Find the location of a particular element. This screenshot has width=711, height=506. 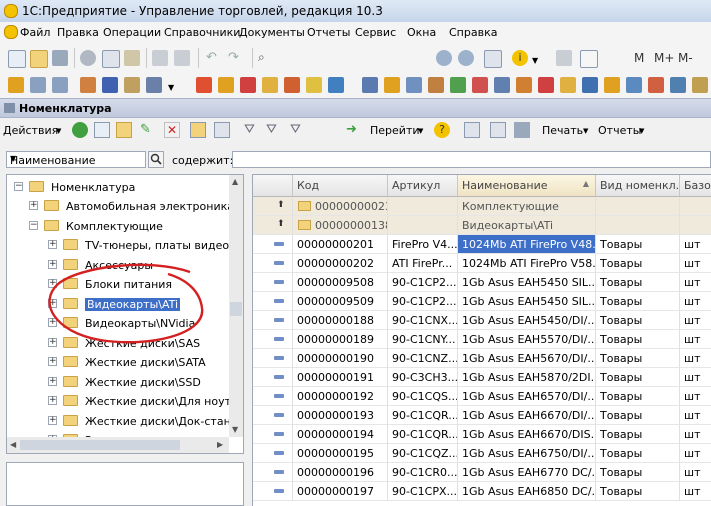

filter-value-icon: ⛛ is located at coordinates (274, 130).